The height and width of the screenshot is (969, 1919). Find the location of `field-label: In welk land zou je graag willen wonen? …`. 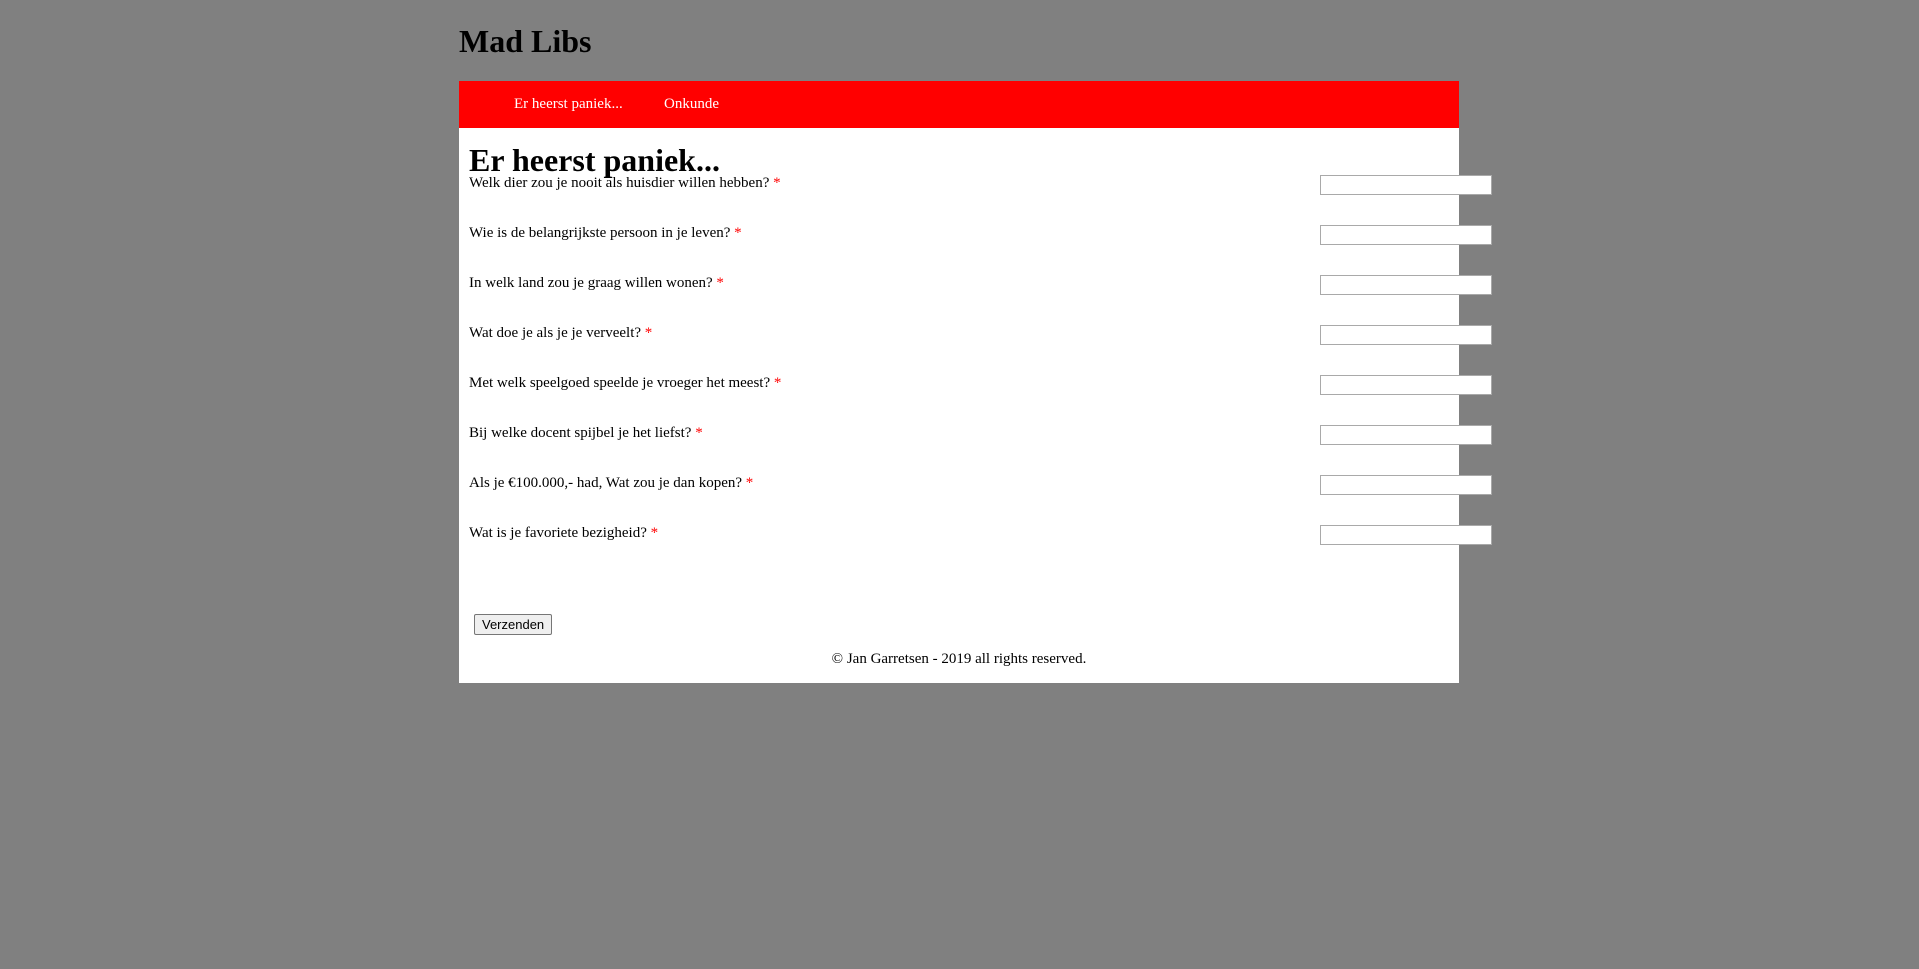

field-label: In welk land zou je graag willen wonen? … is located at coordinates (596, 283).